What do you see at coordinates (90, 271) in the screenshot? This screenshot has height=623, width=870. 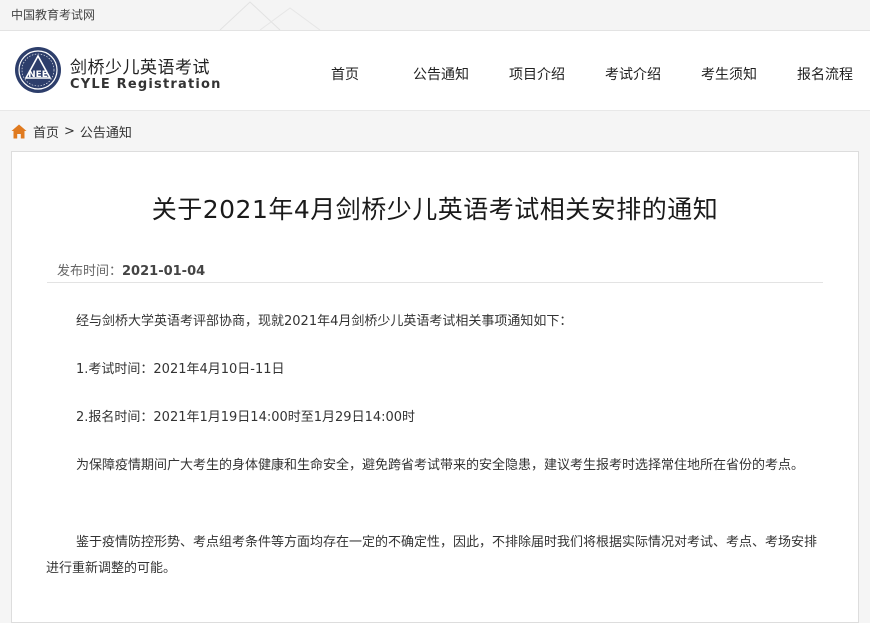 I see `publish-label: 发布时间：` at bounding box center [90, 271].